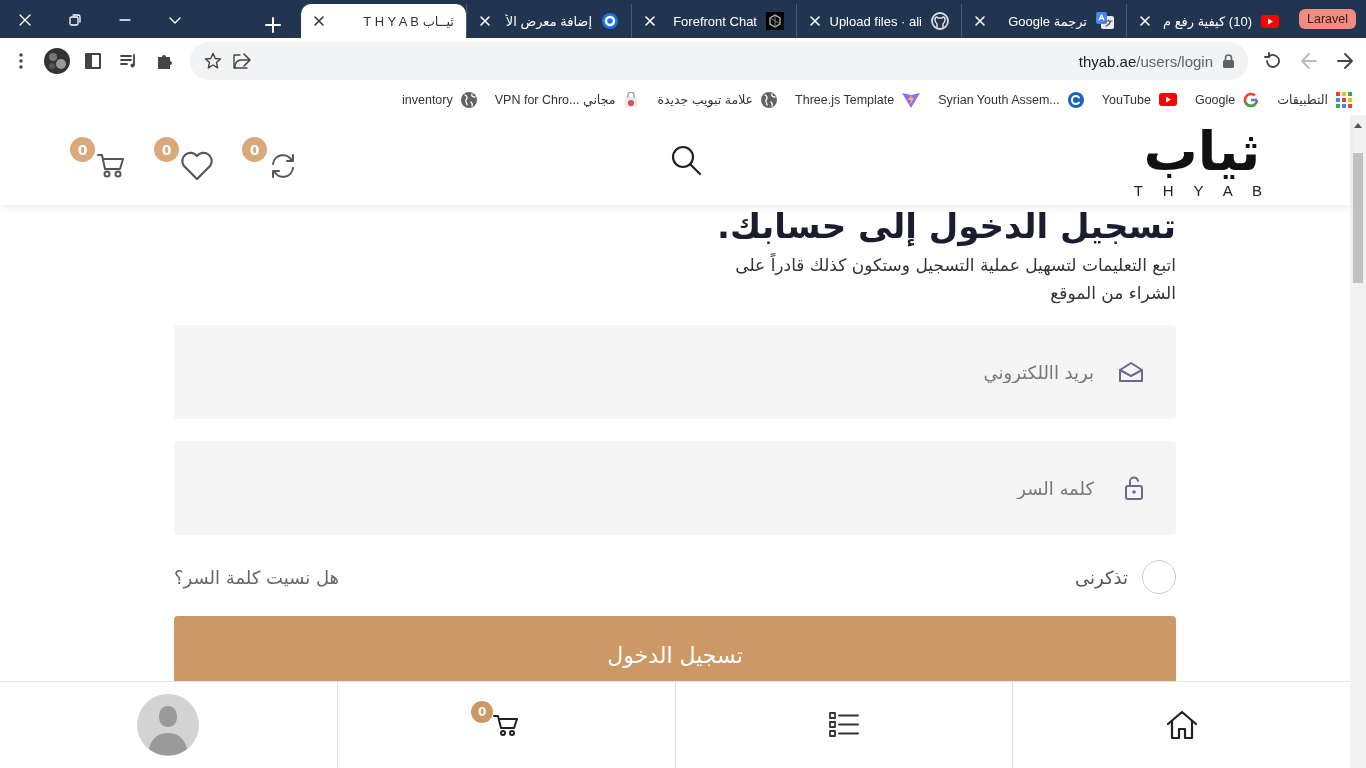 This screenshot has width=1366, height=768. Describe the element at coordinates (1075, 99) in the screenshot. I see `c-logo-icon` at that location.